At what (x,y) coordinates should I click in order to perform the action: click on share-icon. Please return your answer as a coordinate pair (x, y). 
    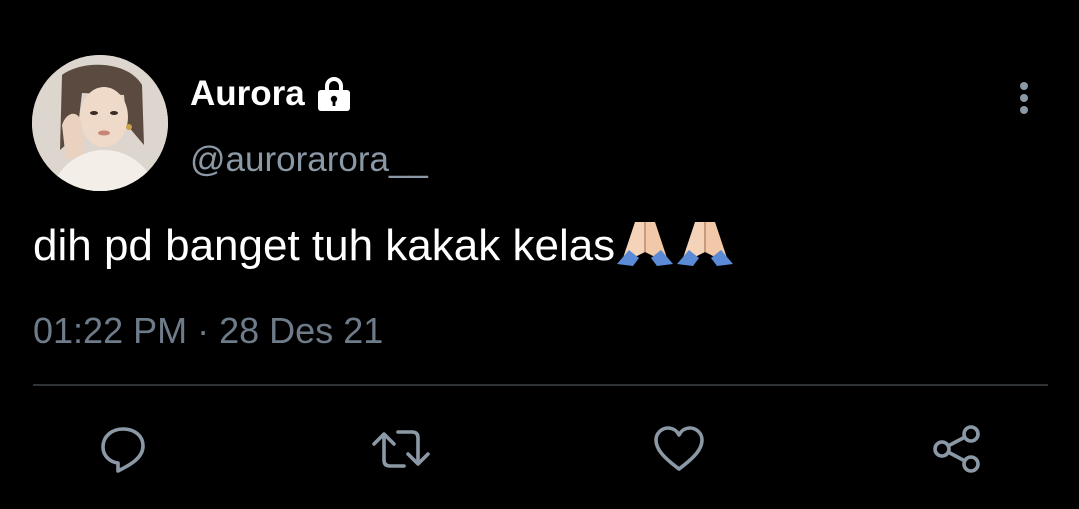
    Looking at the image, I should click on (957, 449).